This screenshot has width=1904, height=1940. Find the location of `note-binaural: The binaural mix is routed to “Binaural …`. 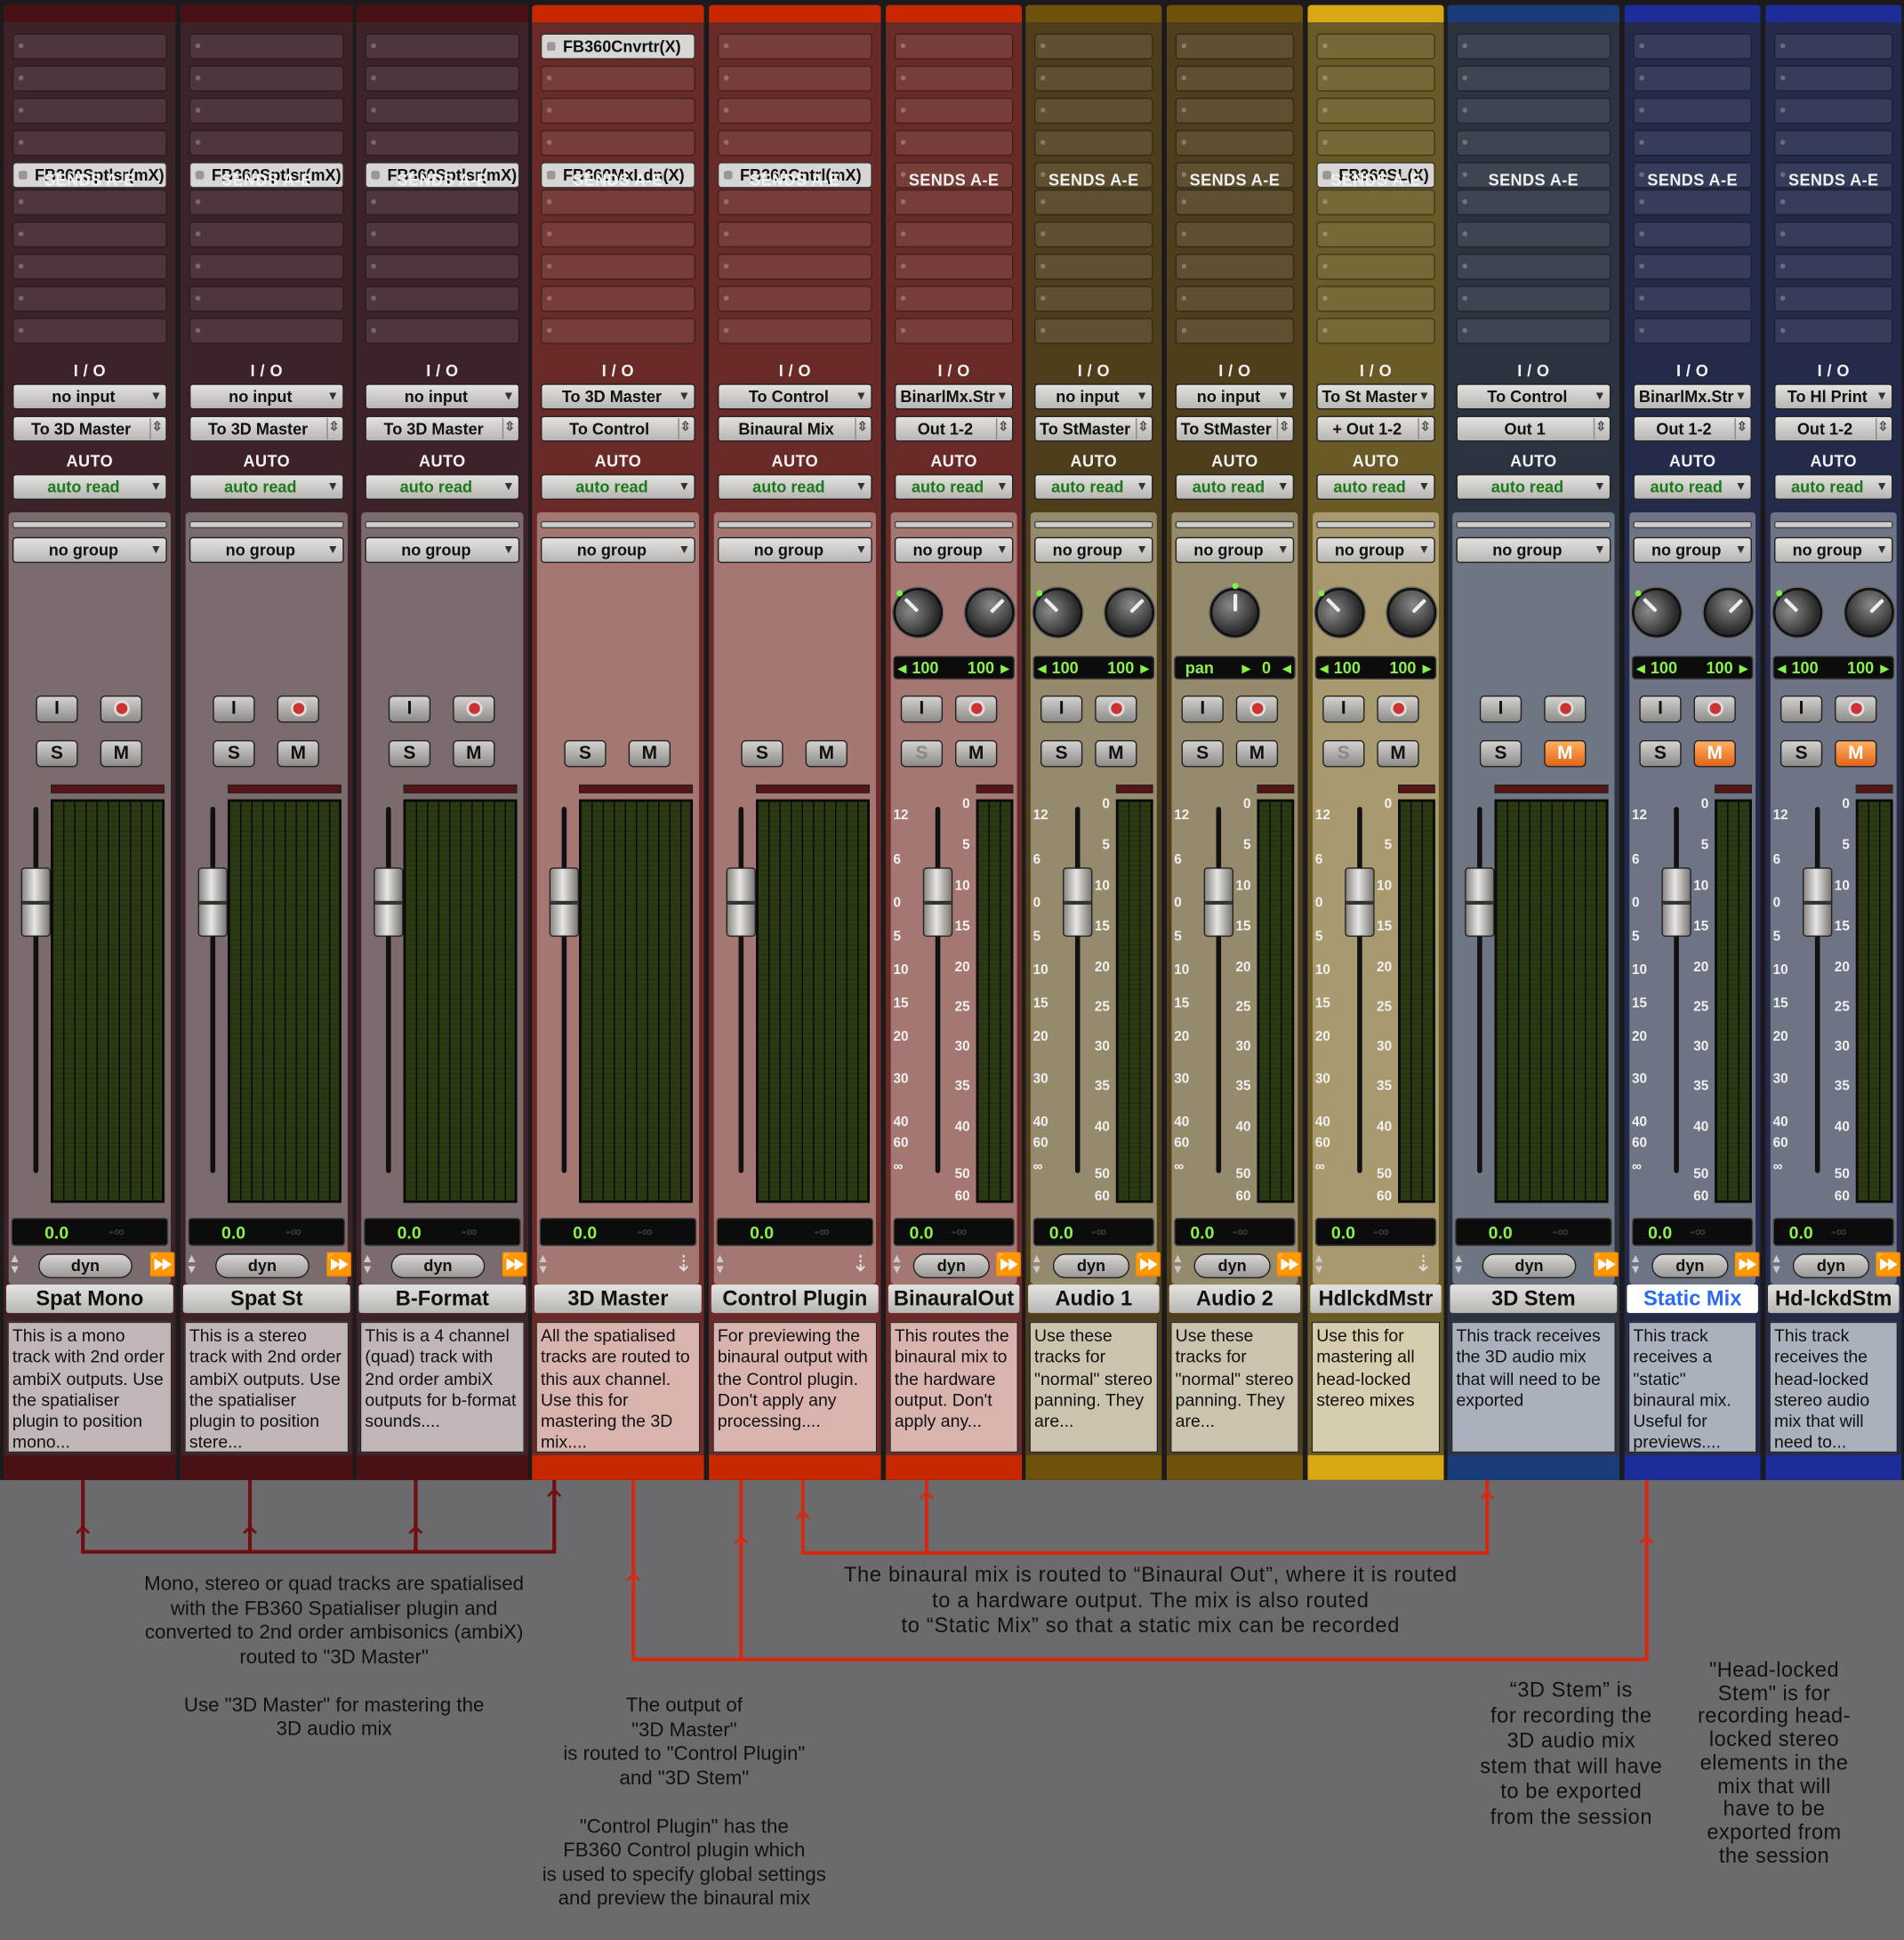

note-binaural: The binaural mix is routed to “Binaural … is located at coordinates (1150, 1600).